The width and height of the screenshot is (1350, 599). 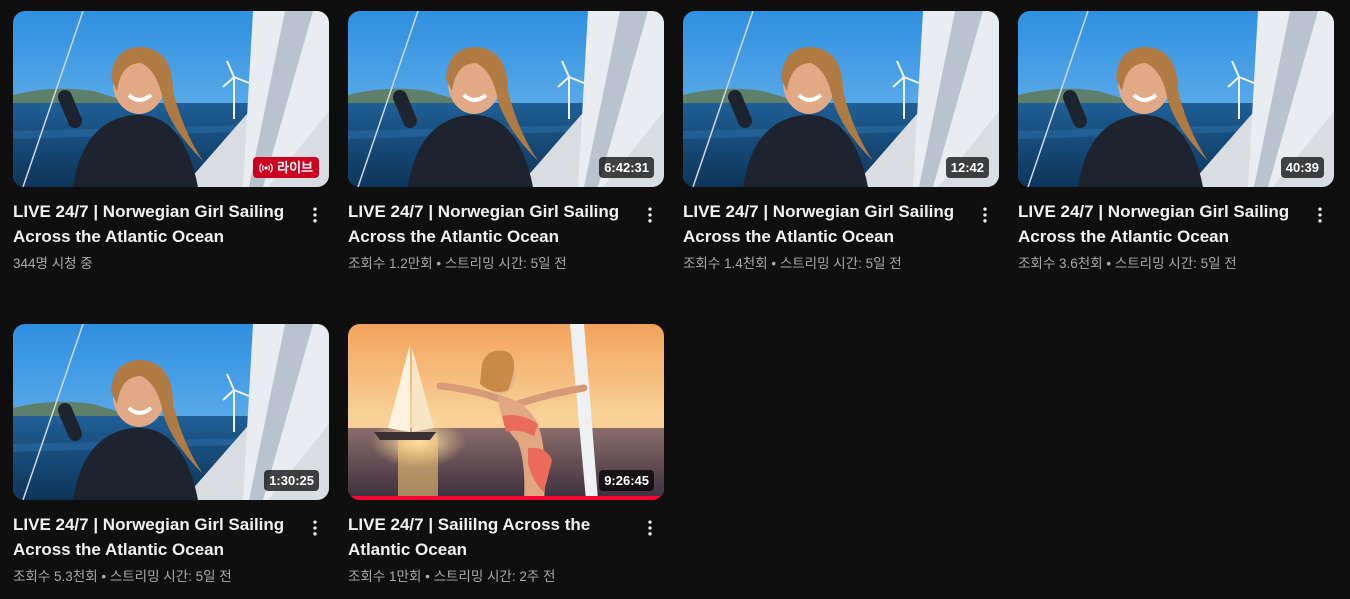 What do you see at coordinates (792, 263) in the screenshot?
I see `video-meta: 조회수 1.4천회 • 스트리밍 시간: 5일 전` at bounding box center [792, 263].